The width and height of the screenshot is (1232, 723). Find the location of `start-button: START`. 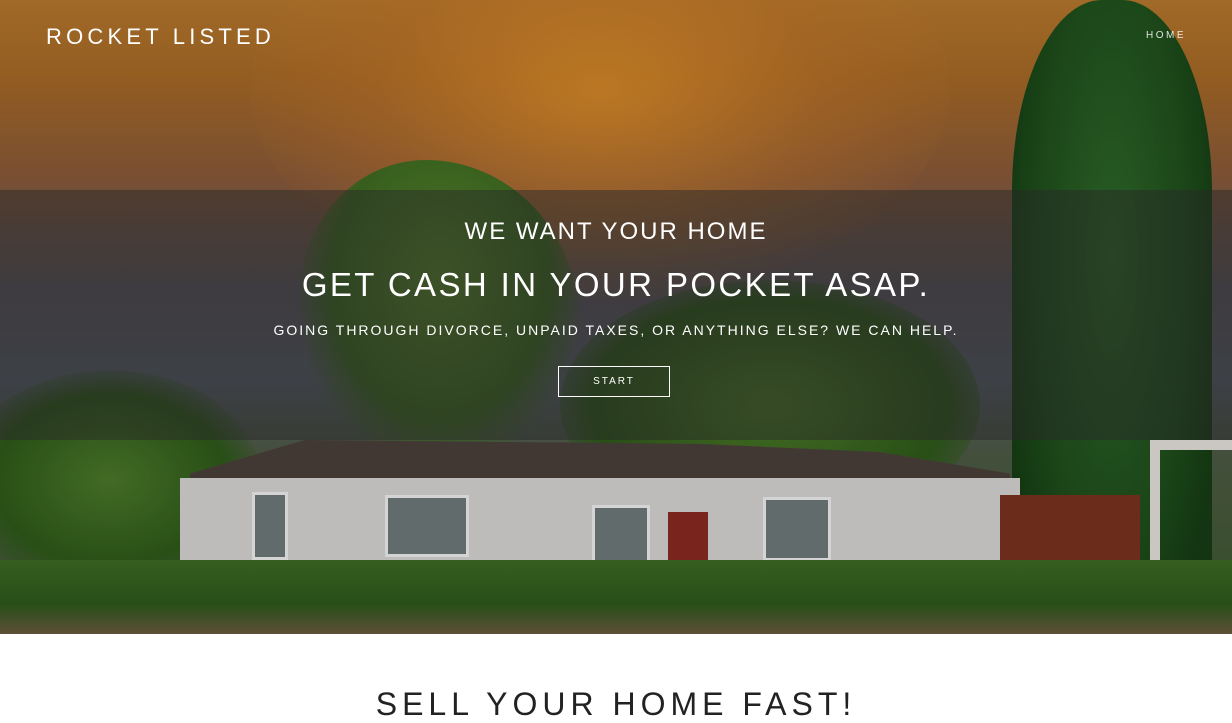

start-button: START is located at coordinates (614, 381).